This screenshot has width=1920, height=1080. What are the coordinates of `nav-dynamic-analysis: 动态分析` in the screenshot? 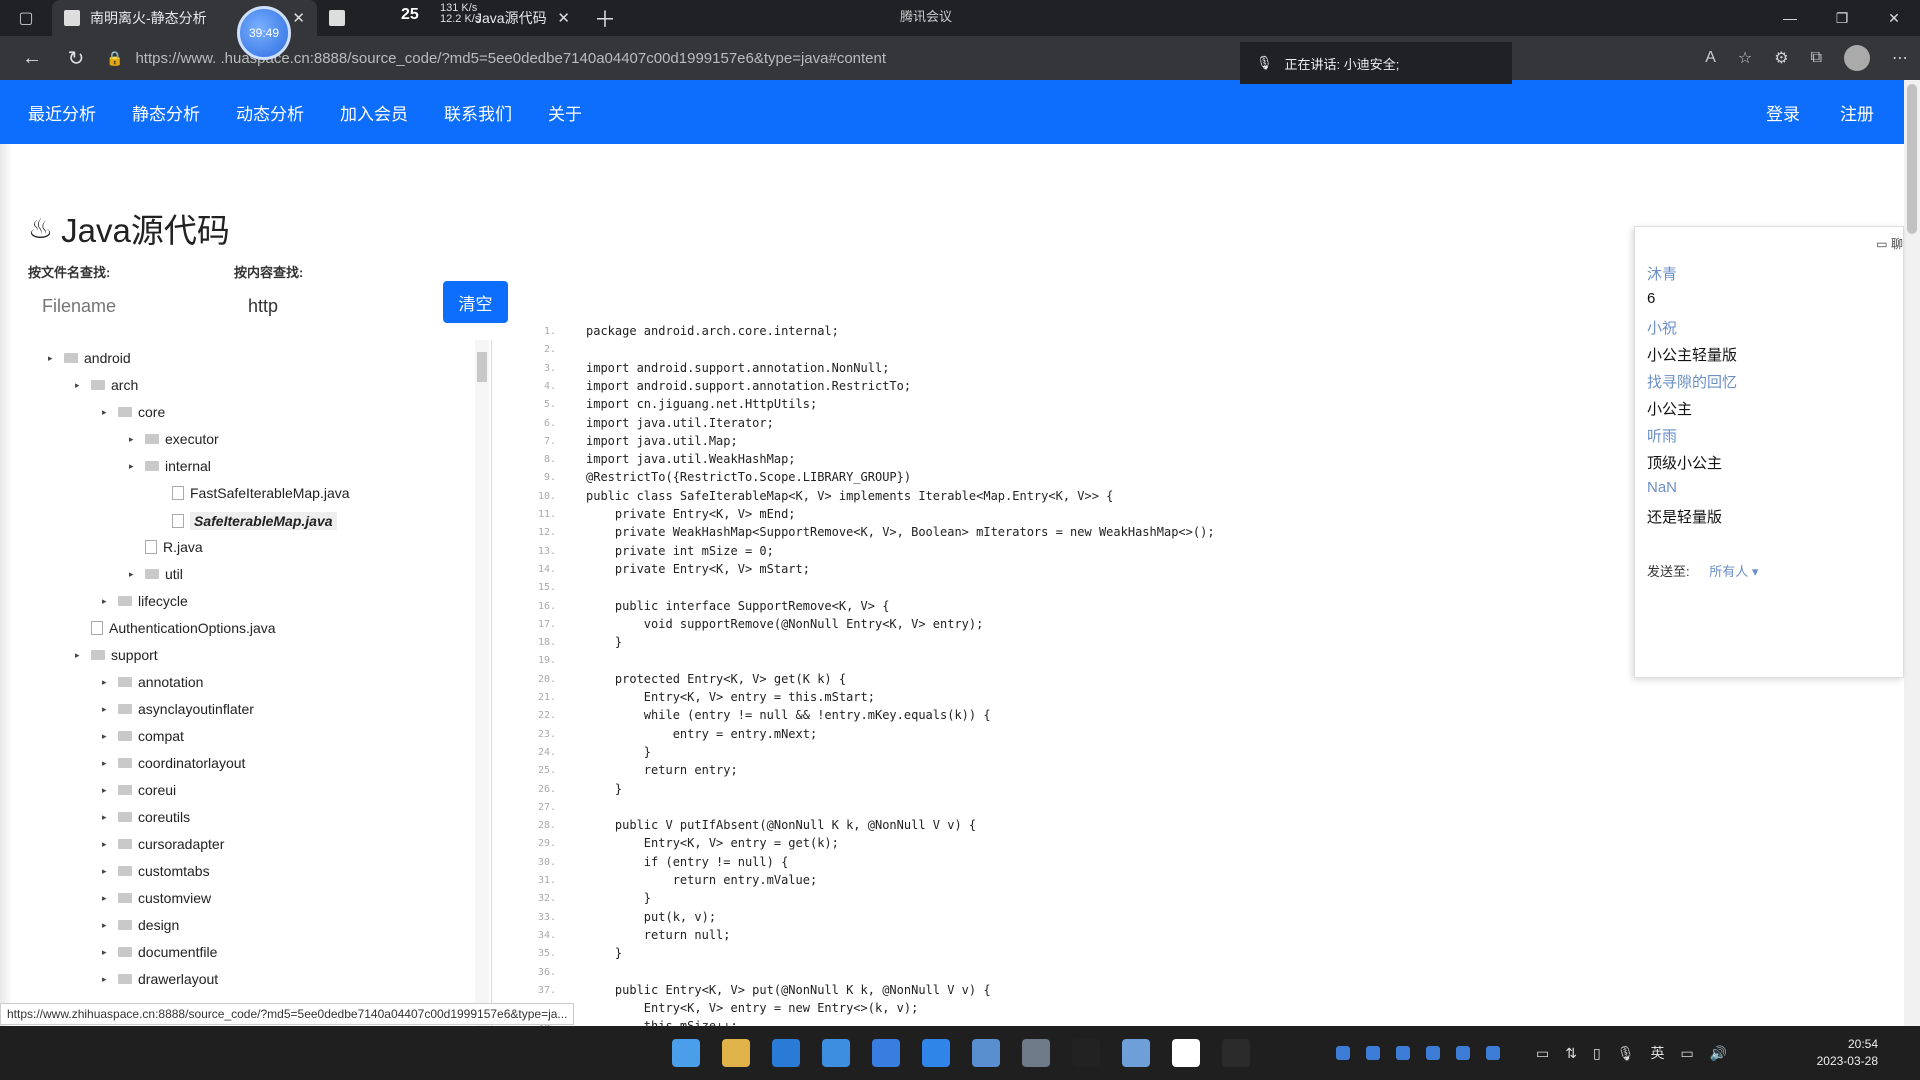 It's located at (270, 112).